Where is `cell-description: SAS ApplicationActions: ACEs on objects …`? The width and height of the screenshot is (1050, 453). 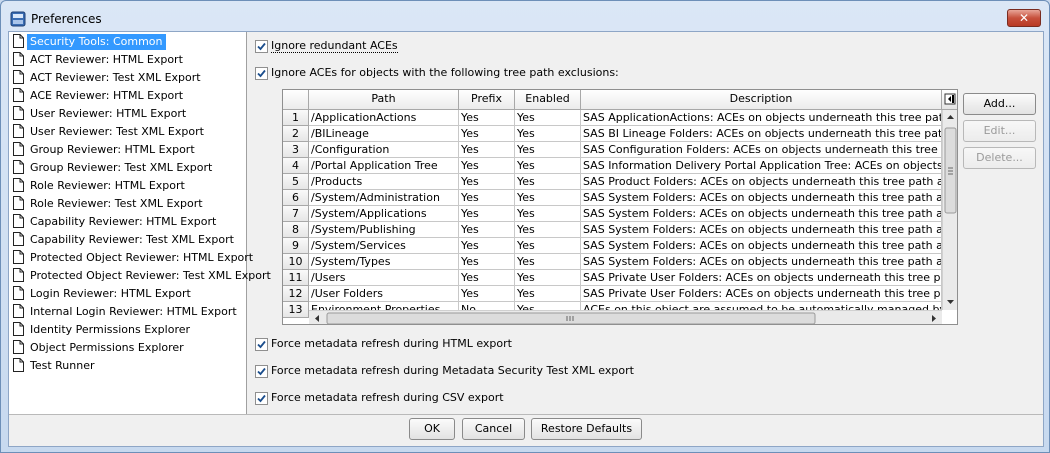
cell-description: SAS ApplicationActions: ACEs on objects … is located at coordinates (761, 118).